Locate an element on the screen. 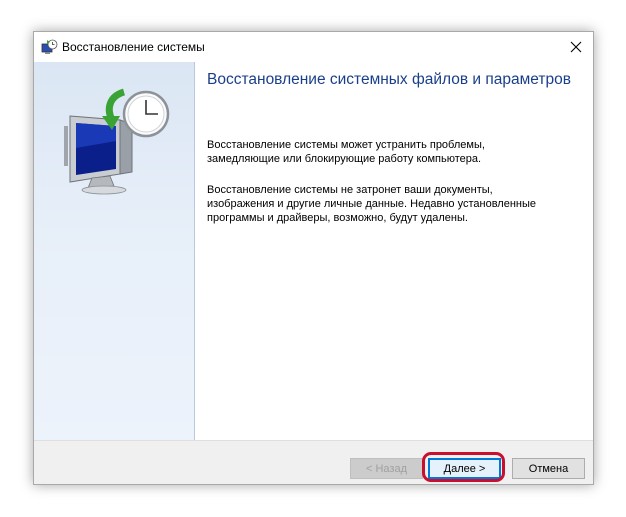 The height and width of the screenshot is (517, 626). window-title: Восстановление системы is located at coordinates (133, 47).